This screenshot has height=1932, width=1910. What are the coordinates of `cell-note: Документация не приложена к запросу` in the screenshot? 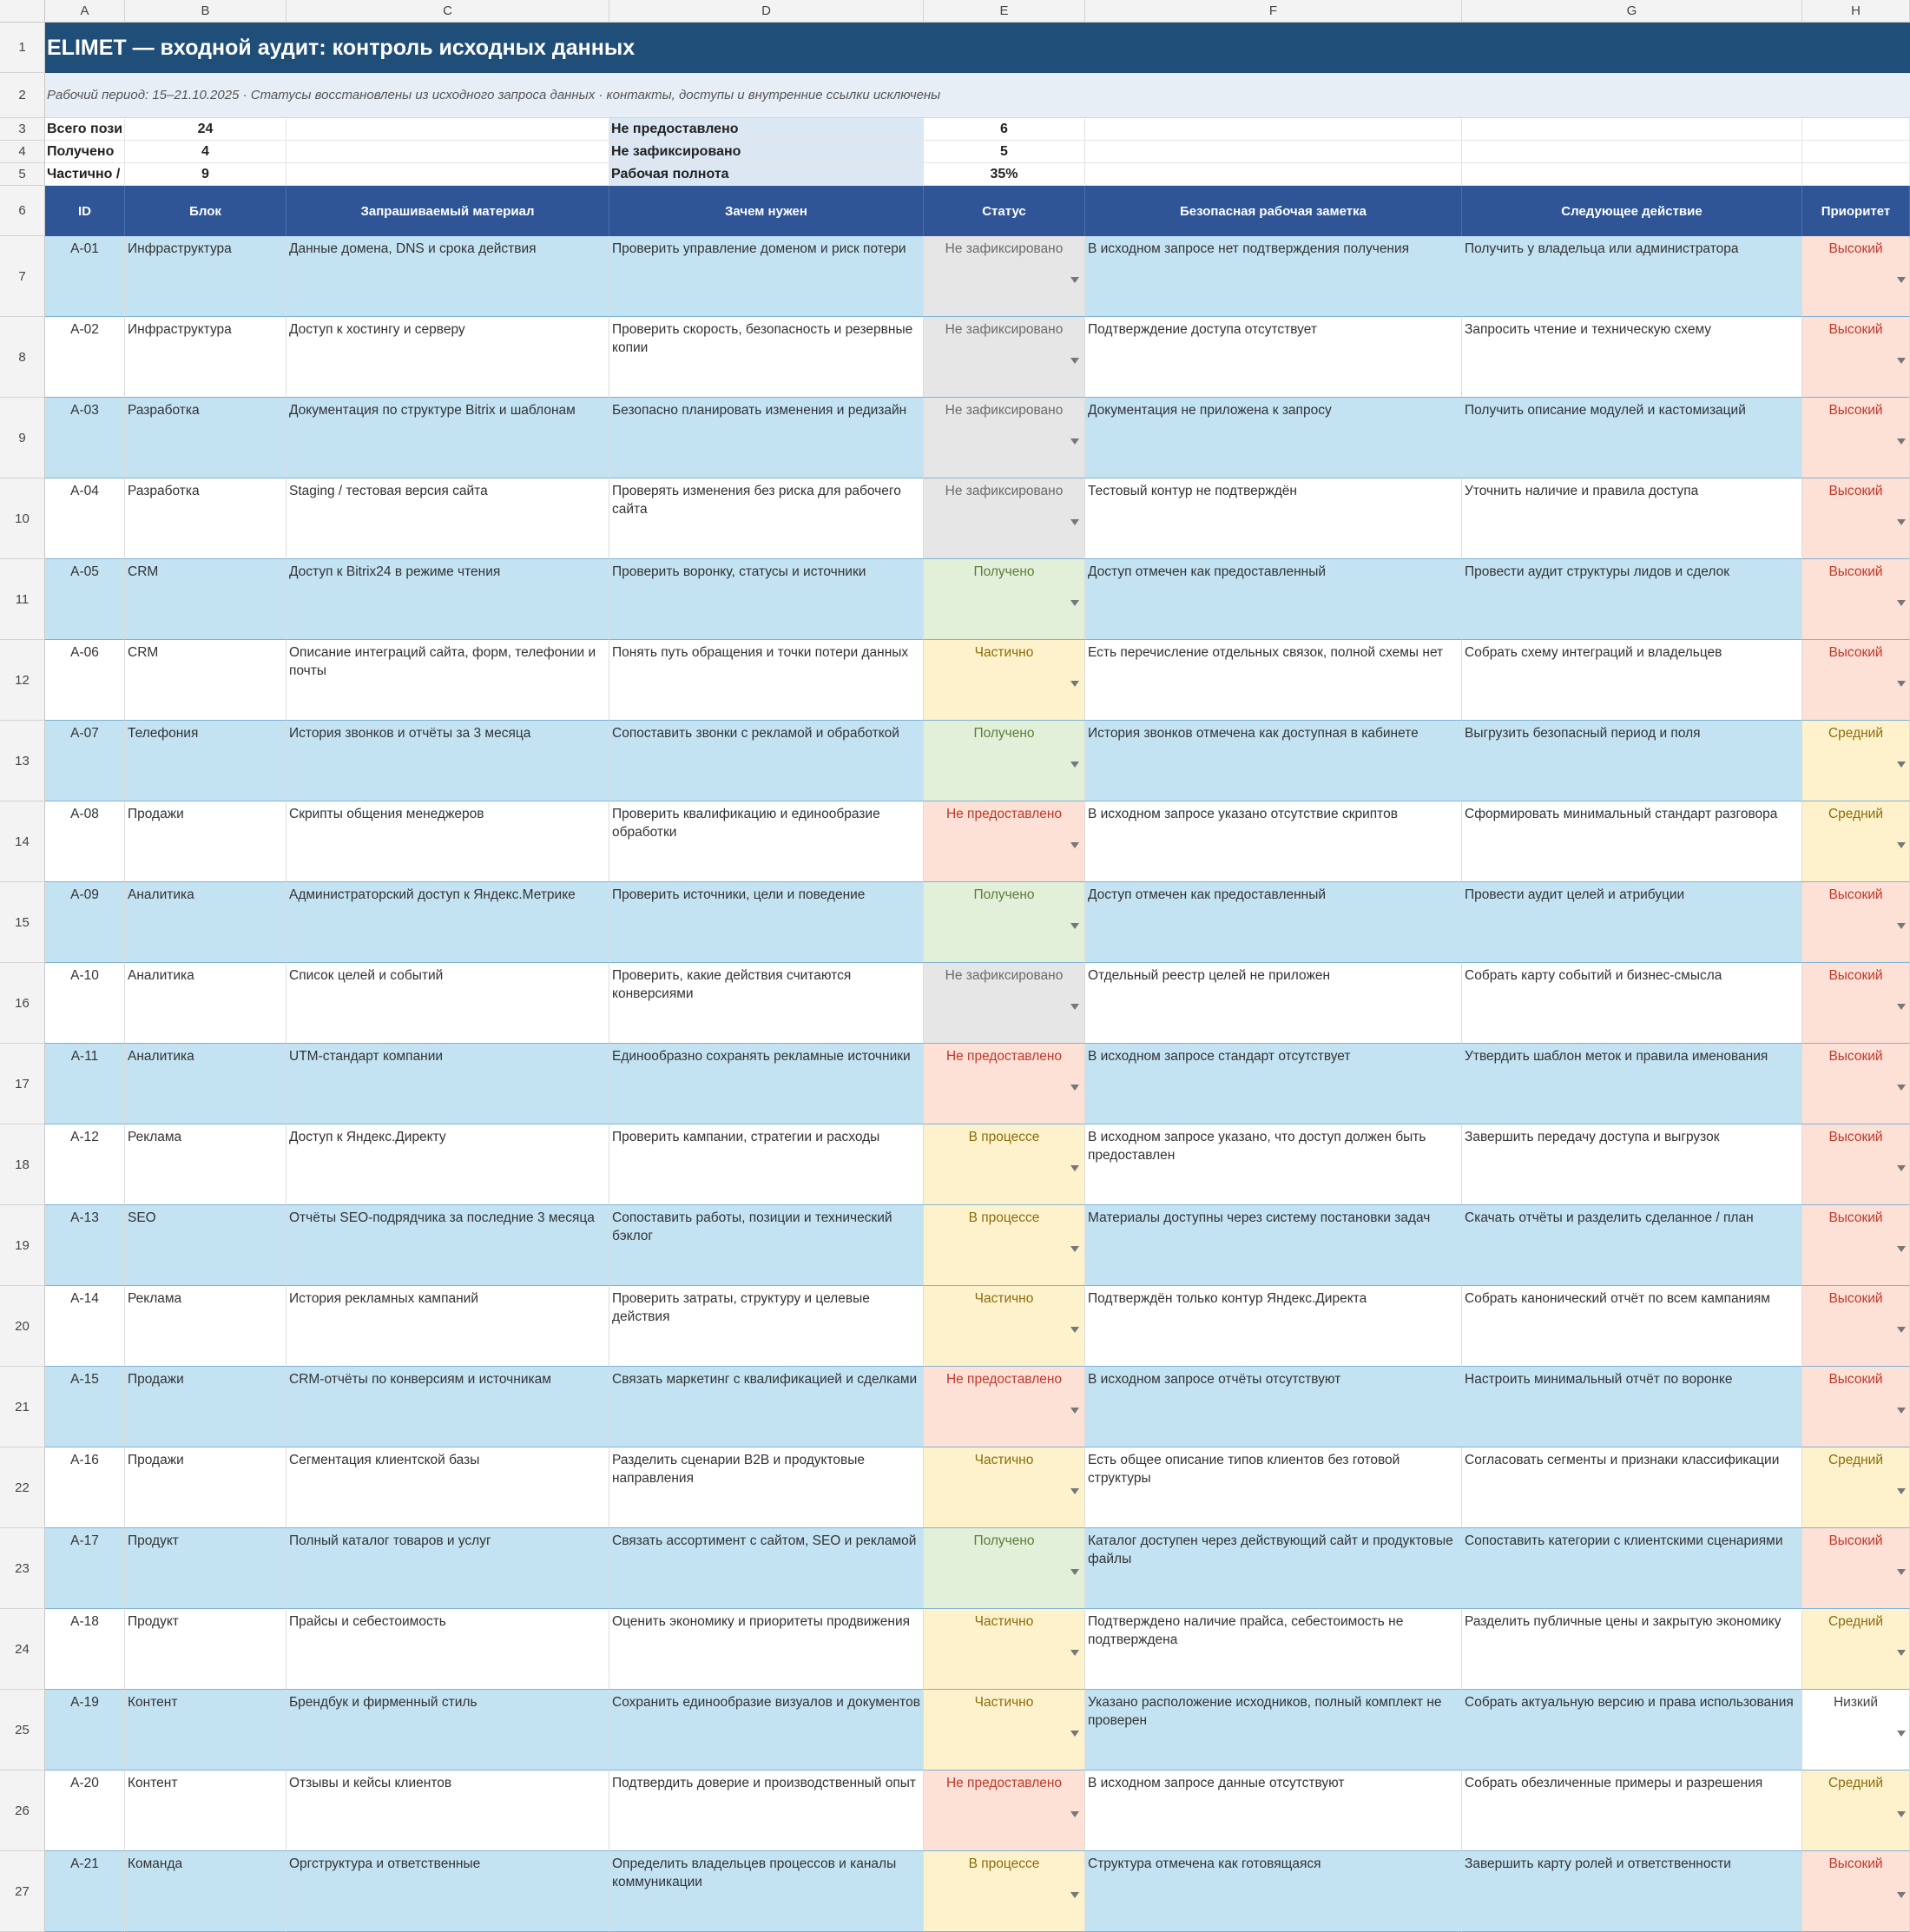 It's located at (1274, 438).